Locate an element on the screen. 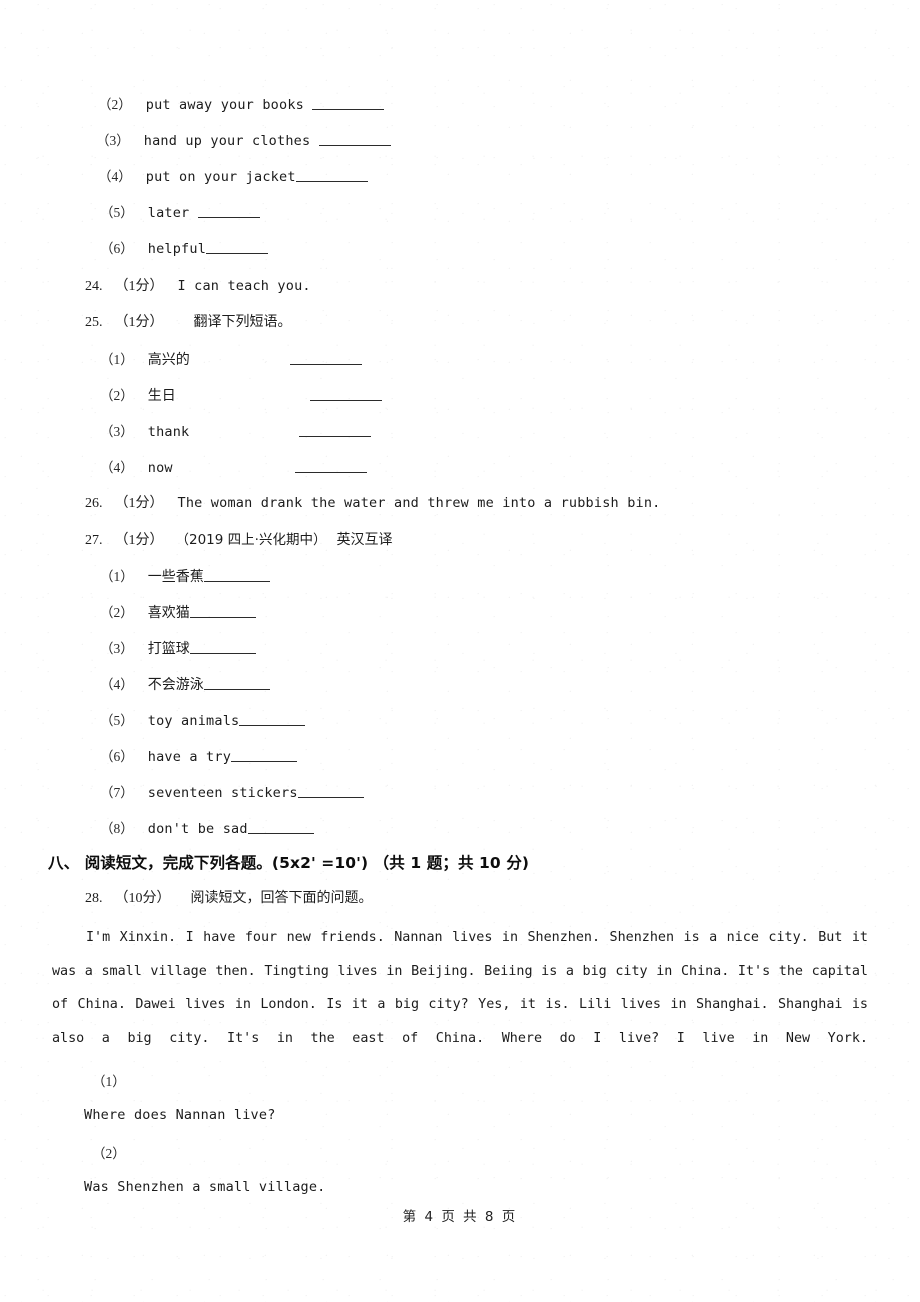  subquestion-text: Where does Nannan live? is located at coordinates (180, 1115).